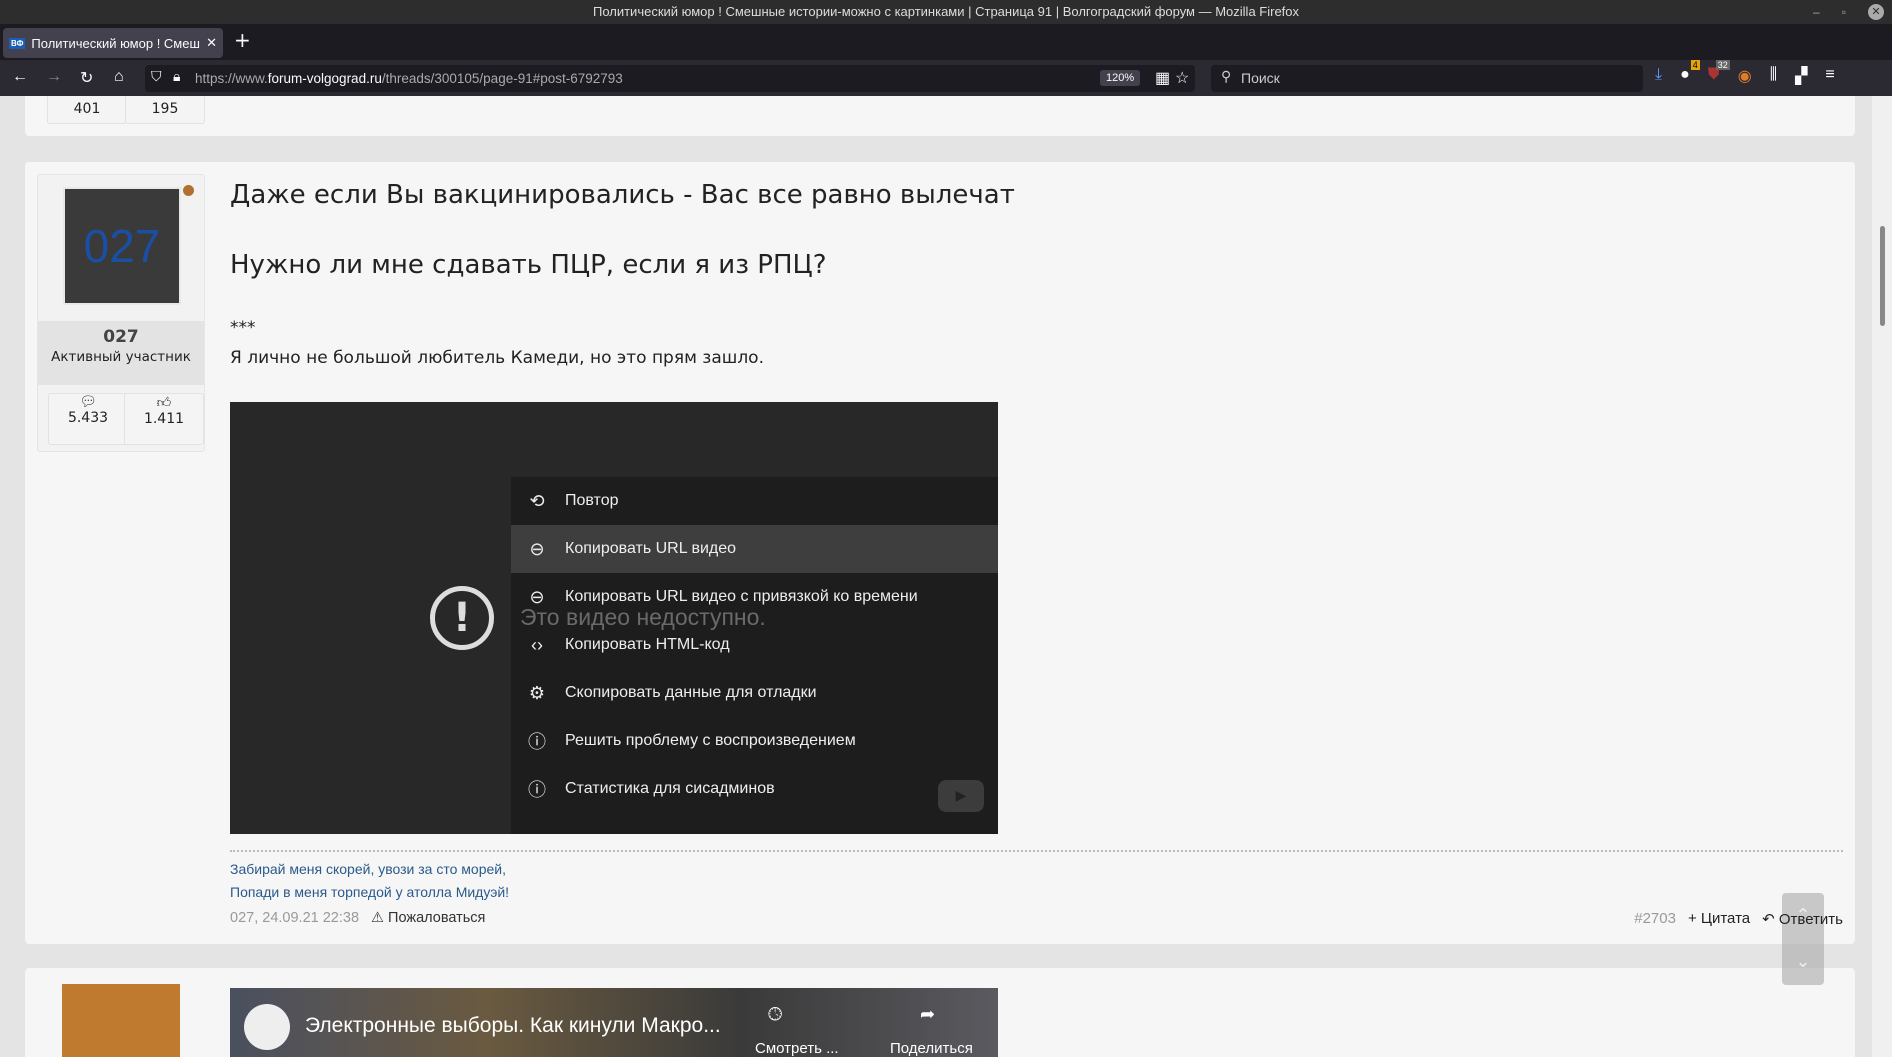  What do you see at coordinates (1768, 919) in the screenshot?
I see `reply-icon: ↶` at bounding box center [1768, 919].